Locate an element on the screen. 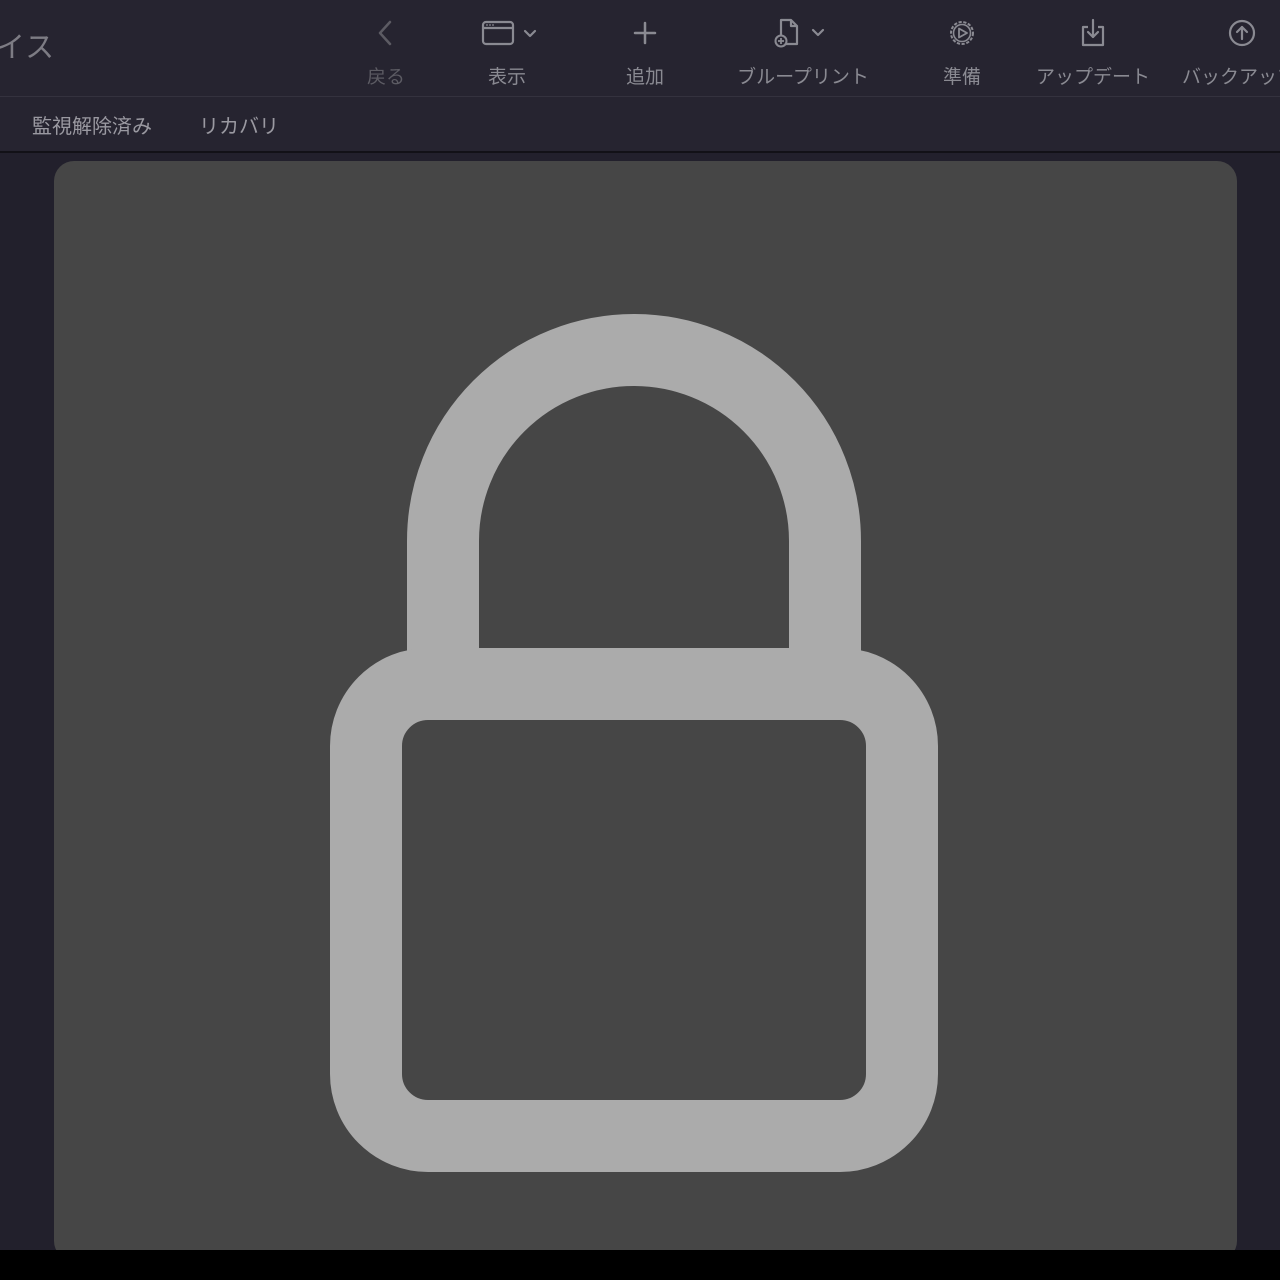 The width and height of the screenshot is (1280, 1280). upload-circle-icon is located at coordinates (1231, 33).